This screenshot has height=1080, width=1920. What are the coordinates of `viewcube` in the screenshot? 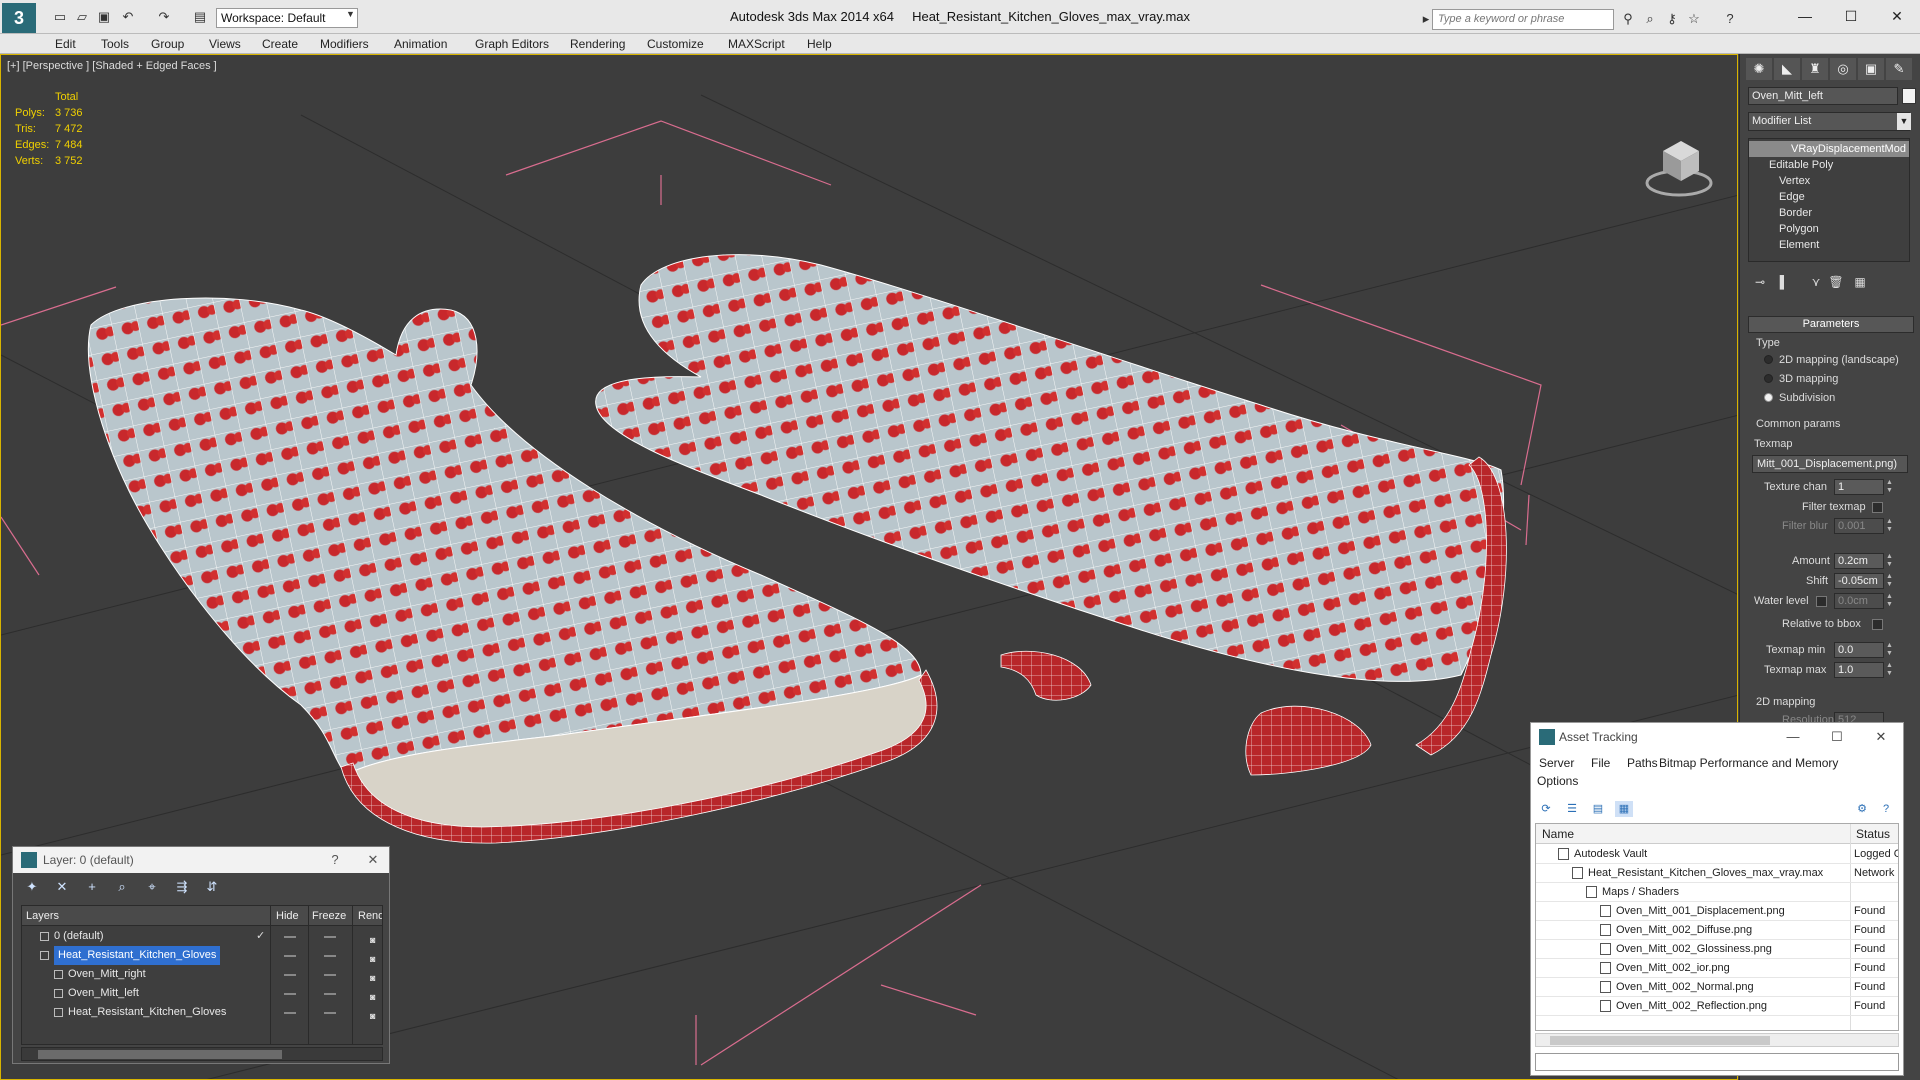 It's located at (1679, 169).